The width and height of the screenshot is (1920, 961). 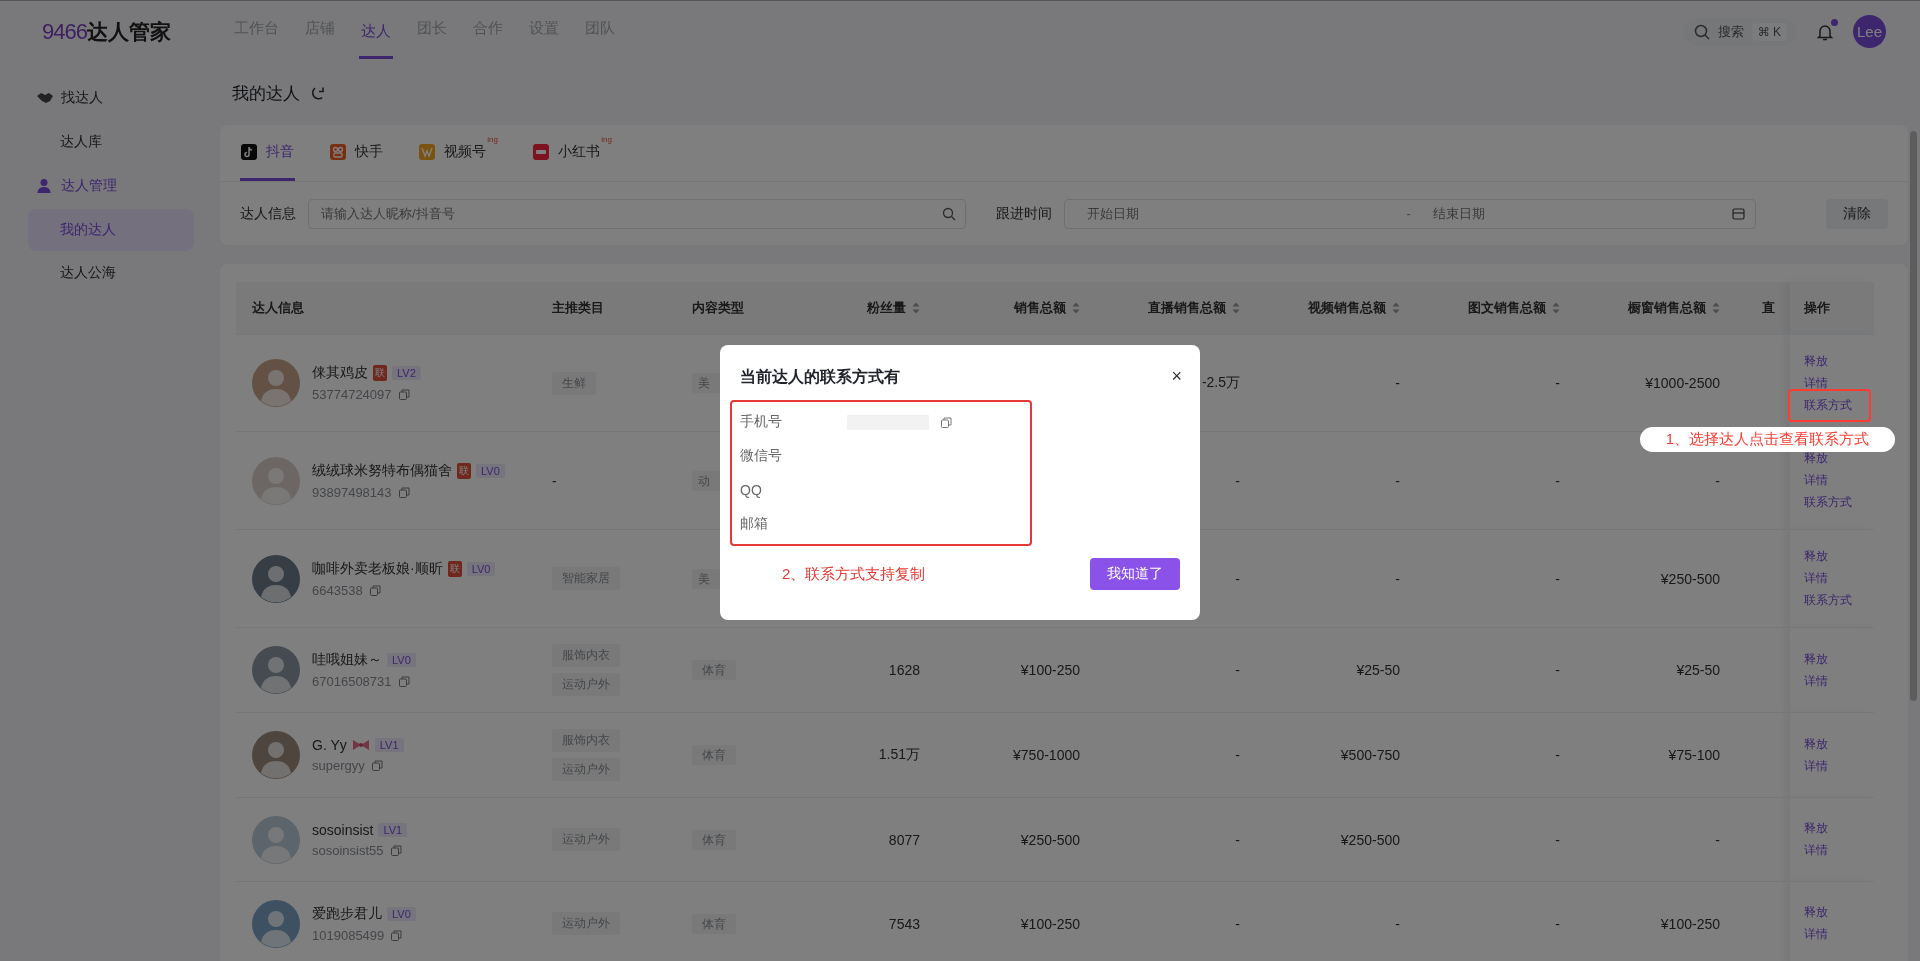 I want to click on refresh-icon, so click(x=318, y=93).